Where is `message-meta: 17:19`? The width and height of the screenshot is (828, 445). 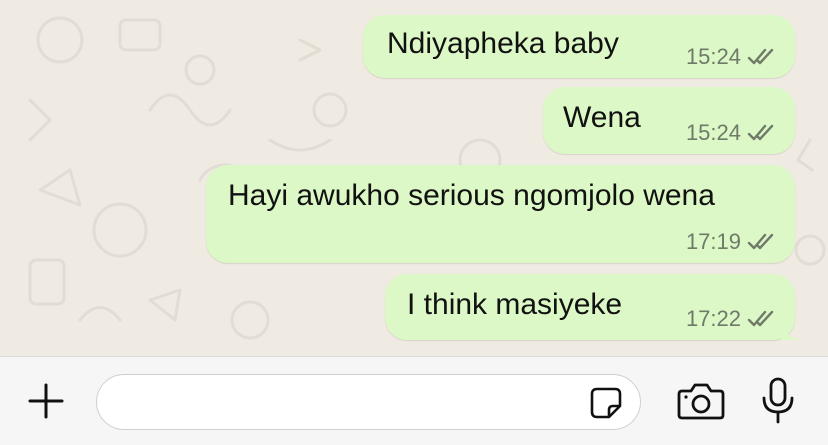
message-meta: 17:19 is located at coordinates (730, 242).